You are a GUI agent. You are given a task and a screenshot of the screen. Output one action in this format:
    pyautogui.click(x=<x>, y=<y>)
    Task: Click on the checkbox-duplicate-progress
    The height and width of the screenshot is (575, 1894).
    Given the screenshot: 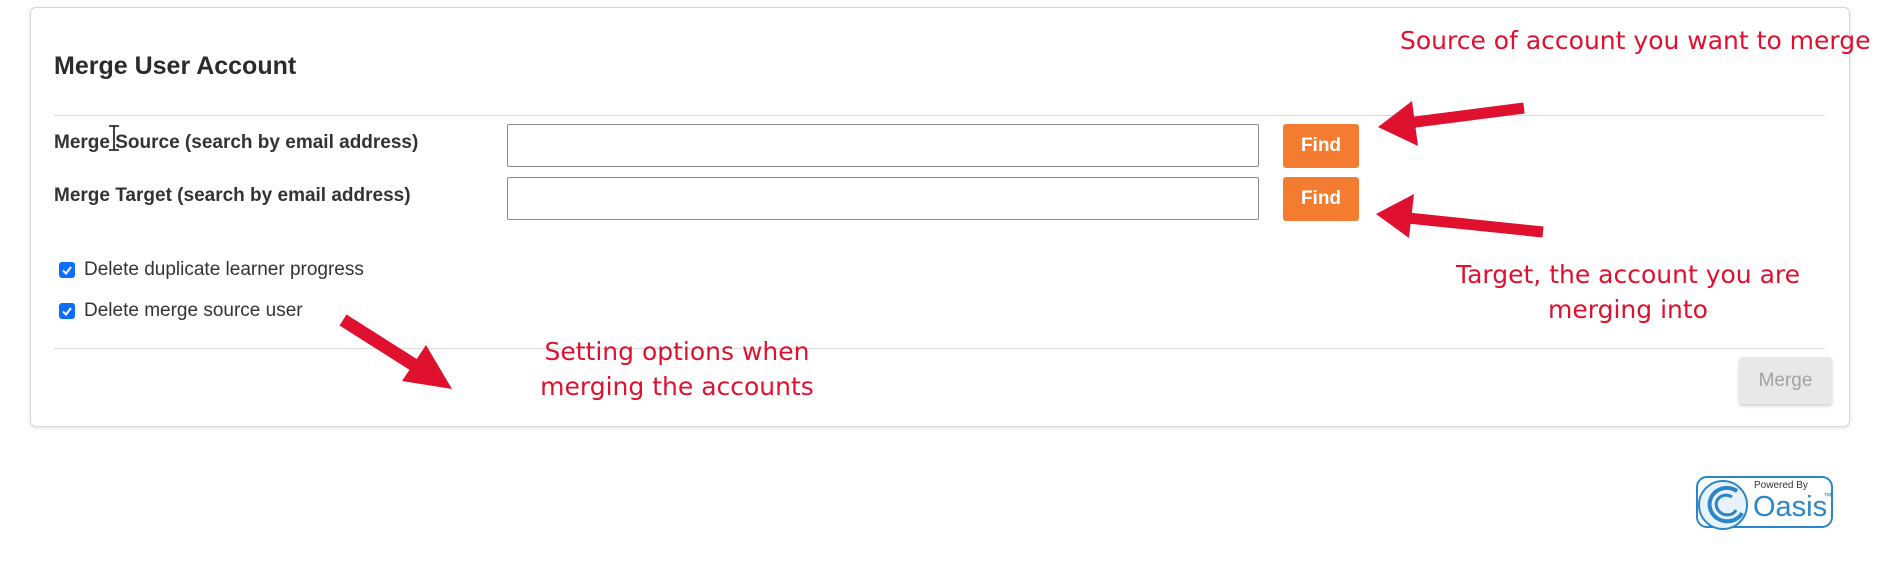 What is the action you would take?
    pyautogui.click(x=67, y=270)
    